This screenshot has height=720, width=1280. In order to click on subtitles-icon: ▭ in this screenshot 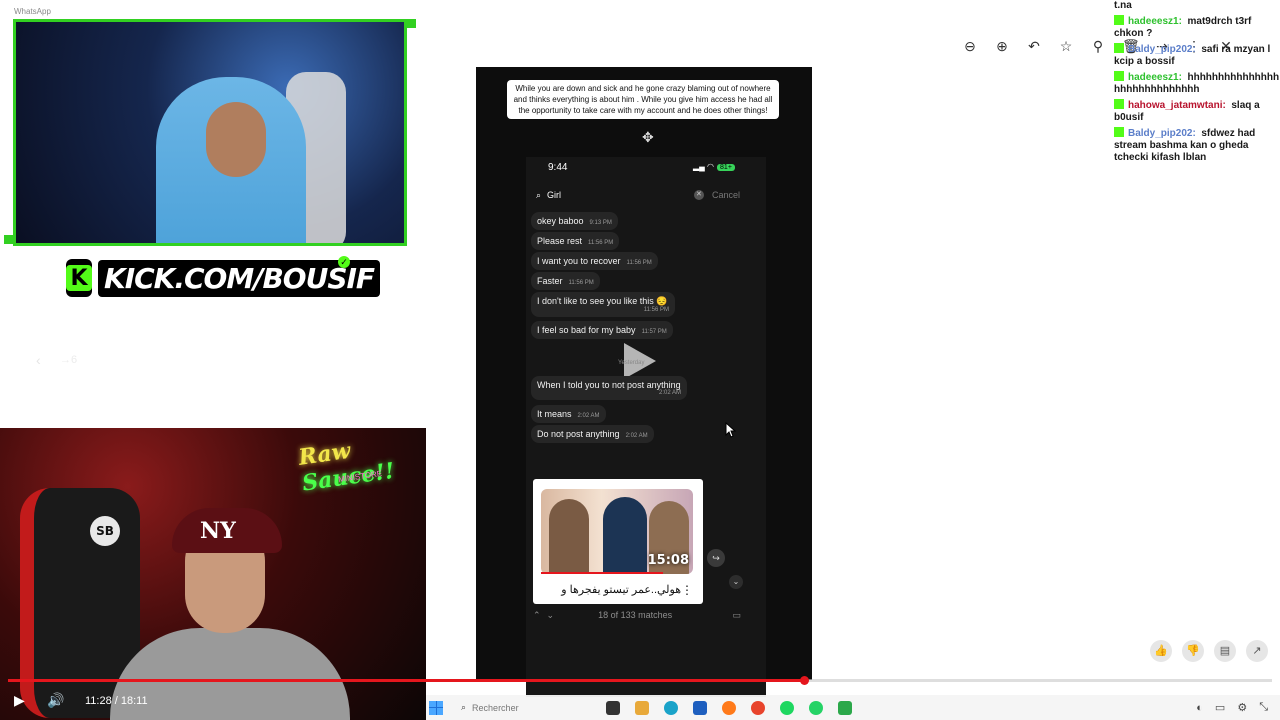, I will do `click(1220, 707)`.